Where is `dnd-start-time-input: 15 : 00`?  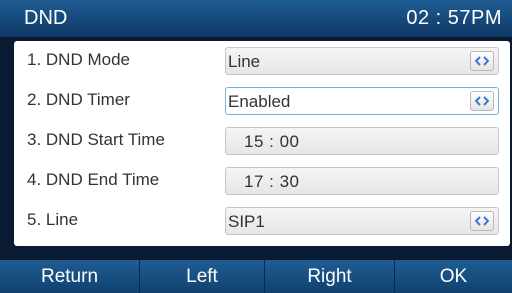
dnd-start-time-input: 15 : 00 is located at coordinates (362, 141).